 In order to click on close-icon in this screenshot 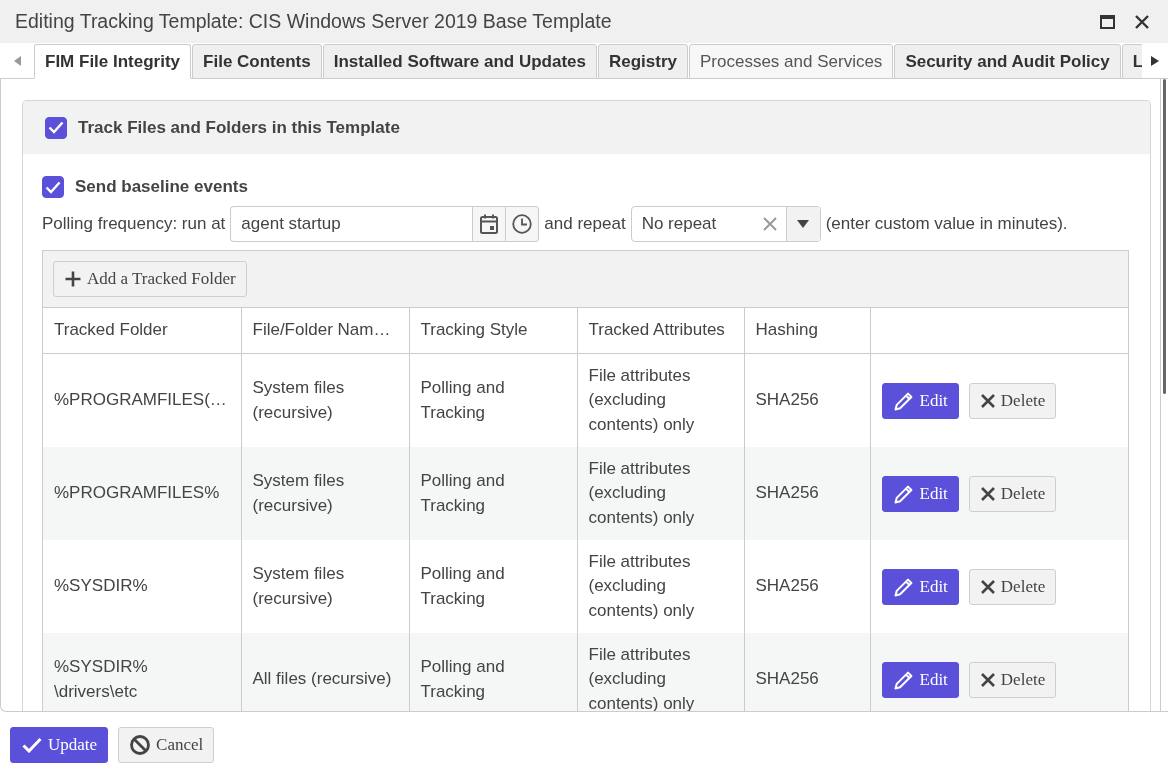, I will do `click(1142, 21)`.